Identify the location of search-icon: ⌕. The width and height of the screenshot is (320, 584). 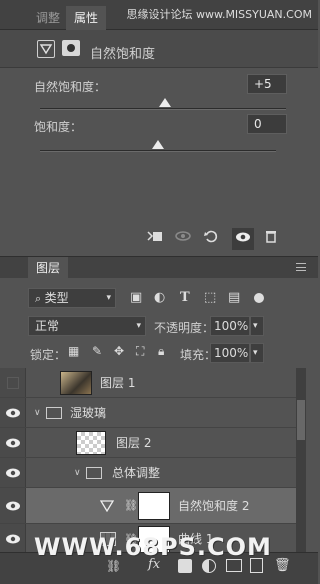
(40, 298).